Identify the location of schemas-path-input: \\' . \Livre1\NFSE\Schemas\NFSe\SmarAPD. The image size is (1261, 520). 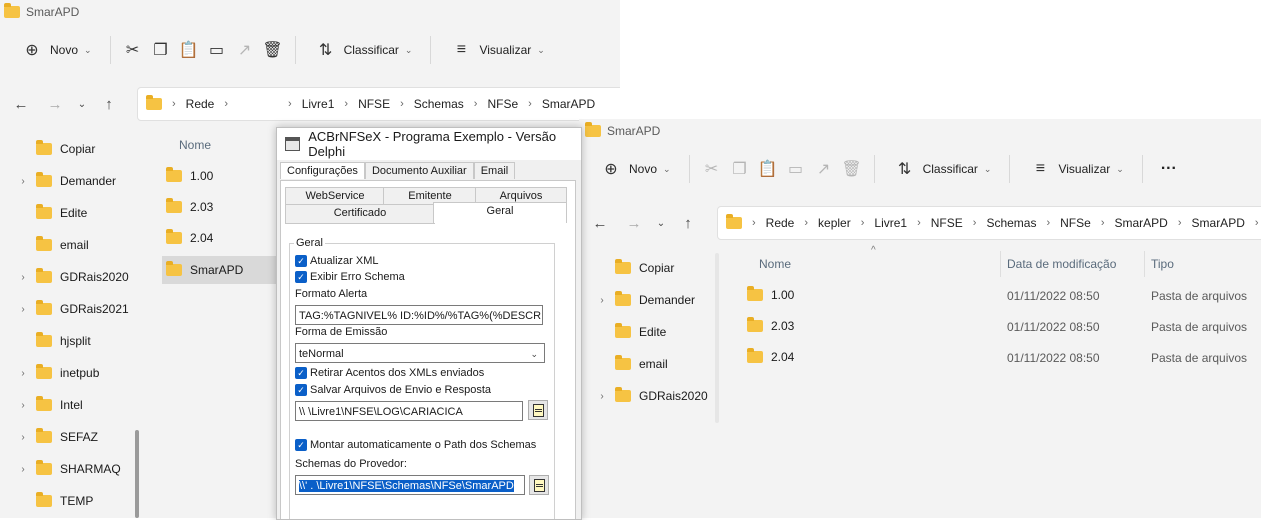
(410, 485).